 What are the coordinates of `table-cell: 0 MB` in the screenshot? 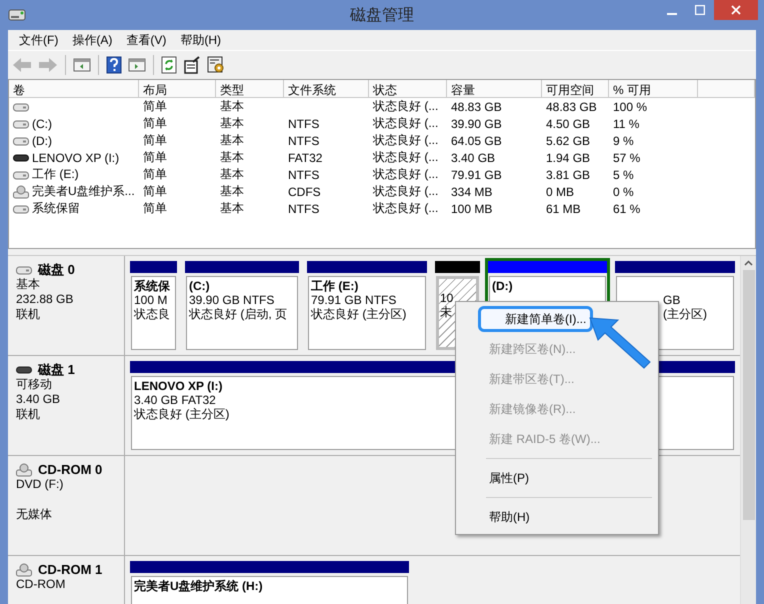 It's located at (560, 191).